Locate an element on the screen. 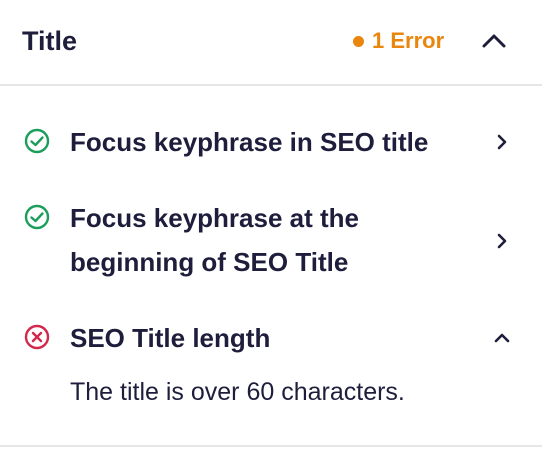 The width and height of the screenshot is (542, 452). error-count-label: 1 Error is located at coordinates (408, 40).